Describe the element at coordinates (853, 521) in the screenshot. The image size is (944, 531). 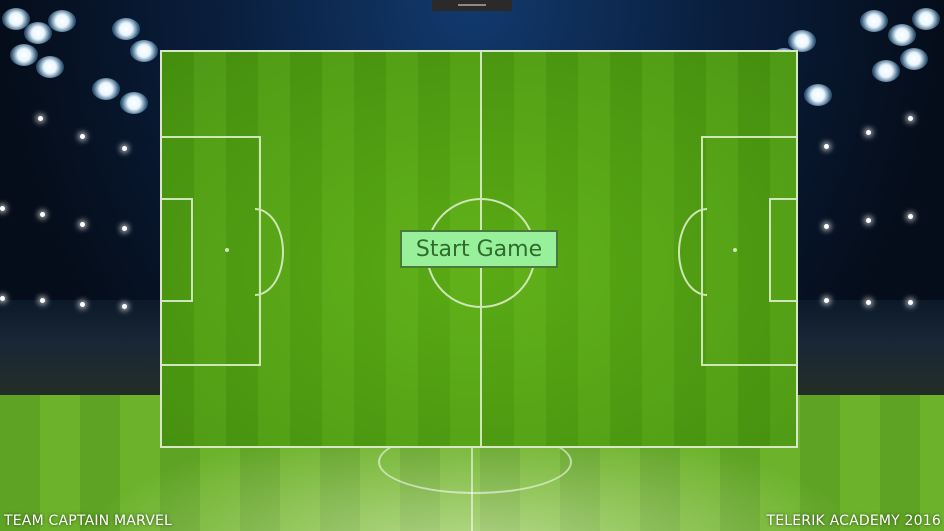
I see `academy-label: TELERIK ACADEMY 2016` at that location.